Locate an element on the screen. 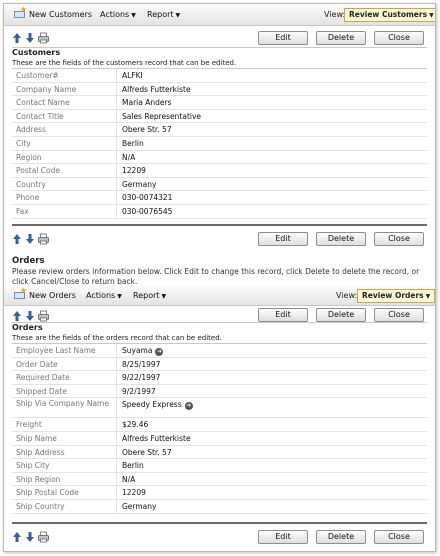 This screenshot has height=556, width=440. field-row: Ship Name Alfreds Futterkiste is located at coordinates (219, 438).